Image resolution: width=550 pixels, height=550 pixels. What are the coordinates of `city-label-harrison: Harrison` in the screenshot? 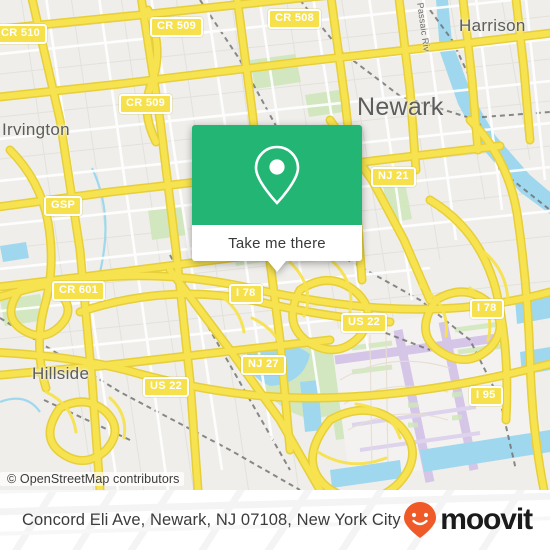 It's located at (492, 25).